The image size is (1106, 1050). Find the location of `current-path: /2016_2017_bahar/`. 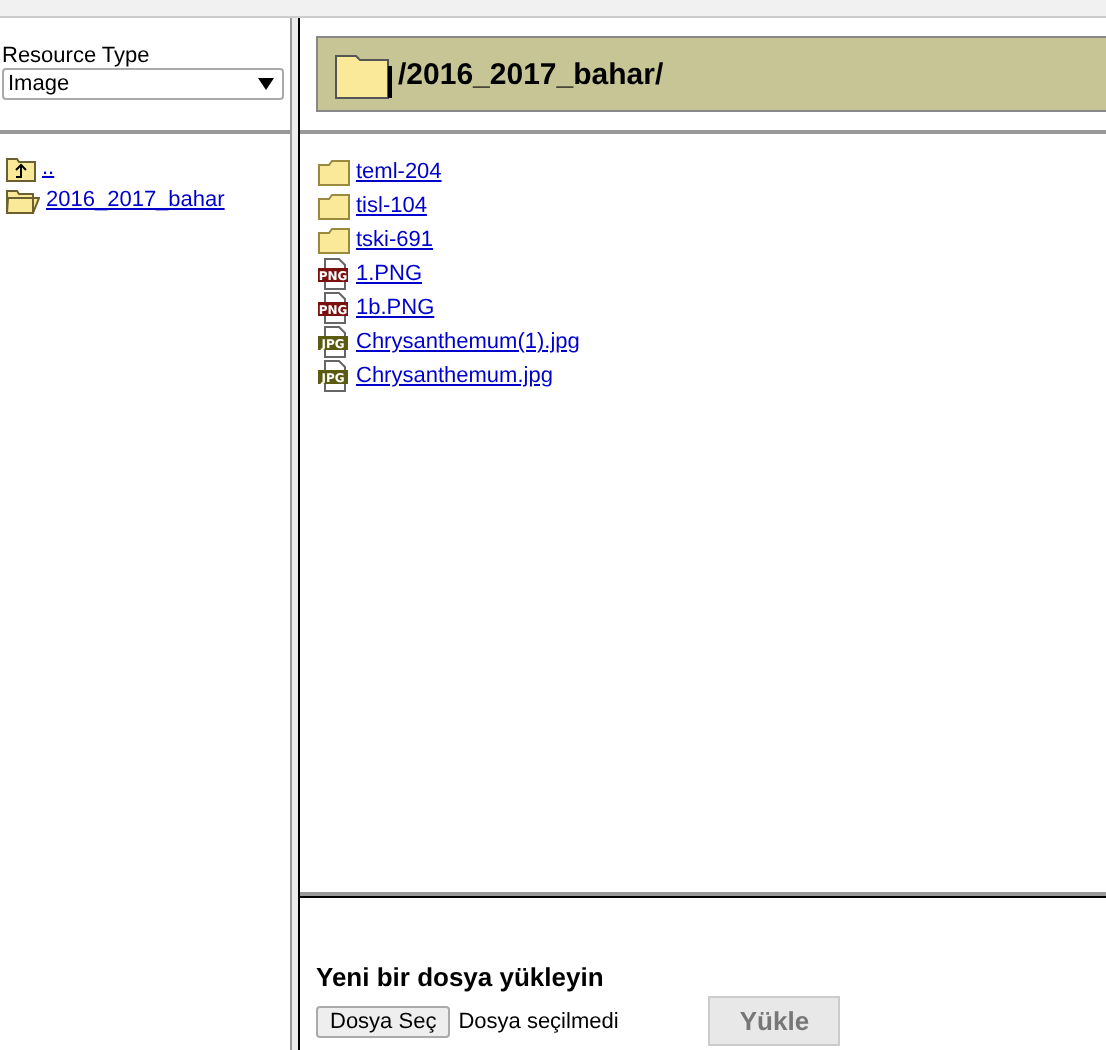

current-path: /2016_2017_bahar/ is located at coordinates (531, 74).